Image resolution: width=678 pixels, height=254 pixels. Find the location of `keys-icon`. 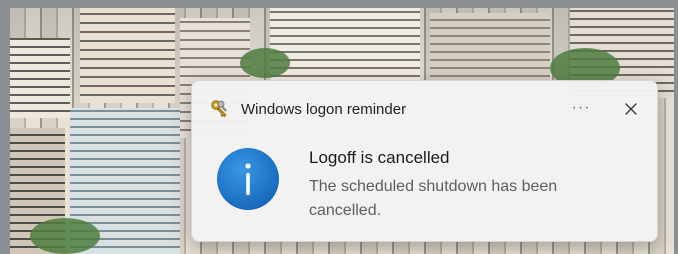

keys-icon is located at coordinates (220, 109).